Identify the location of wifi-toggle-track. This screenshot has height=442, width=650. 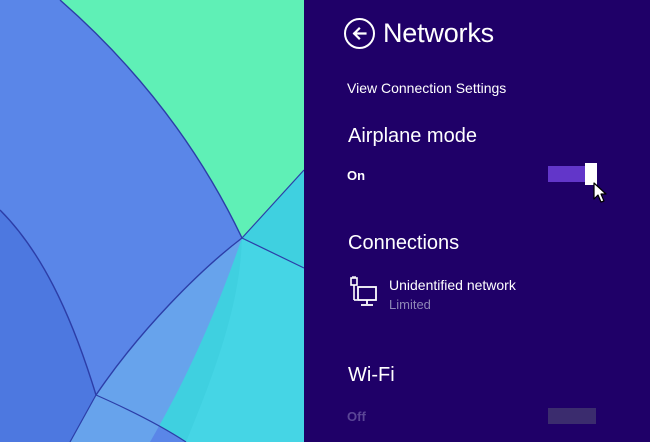
(572, 416).